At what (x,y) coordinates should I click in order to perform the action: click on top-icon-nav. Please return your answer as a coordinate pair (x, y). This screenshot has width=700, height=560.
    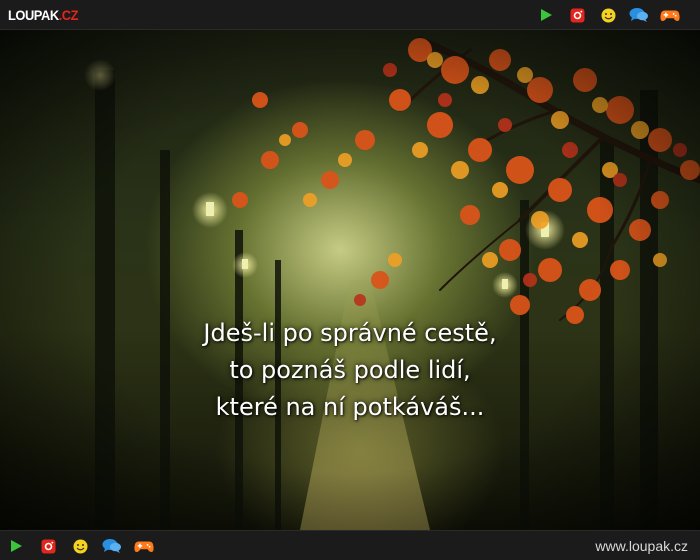
    Looking at the image, I should click on (613, 15).